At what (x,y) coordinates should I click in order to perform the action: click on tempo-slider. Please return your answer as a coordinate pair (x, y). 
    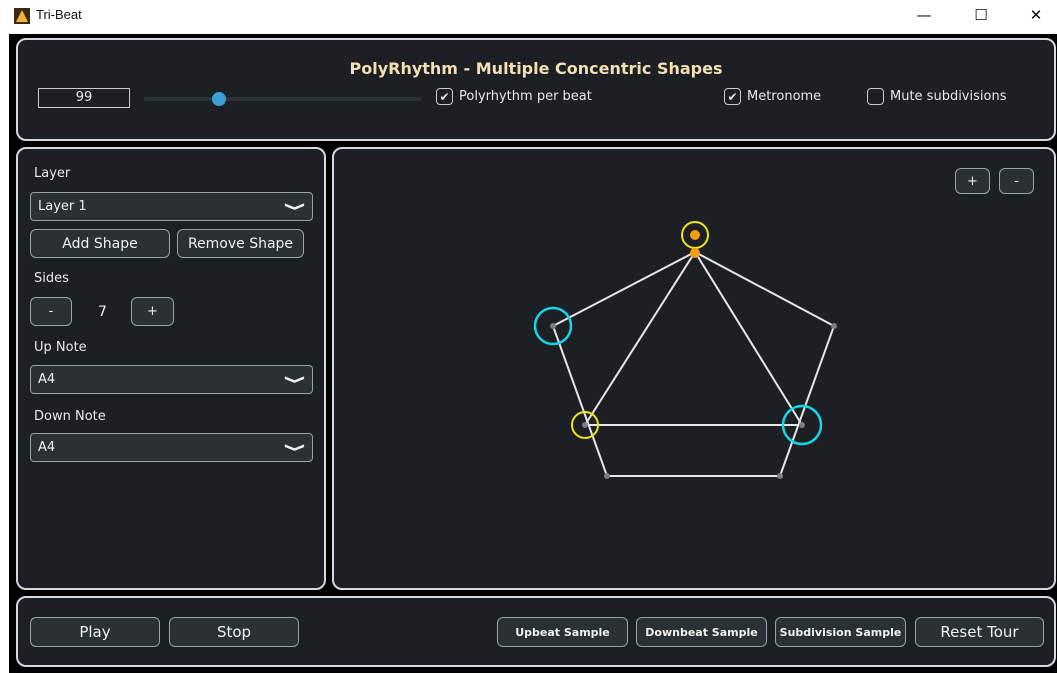
    Looking at the image, I should click on (283, 99).